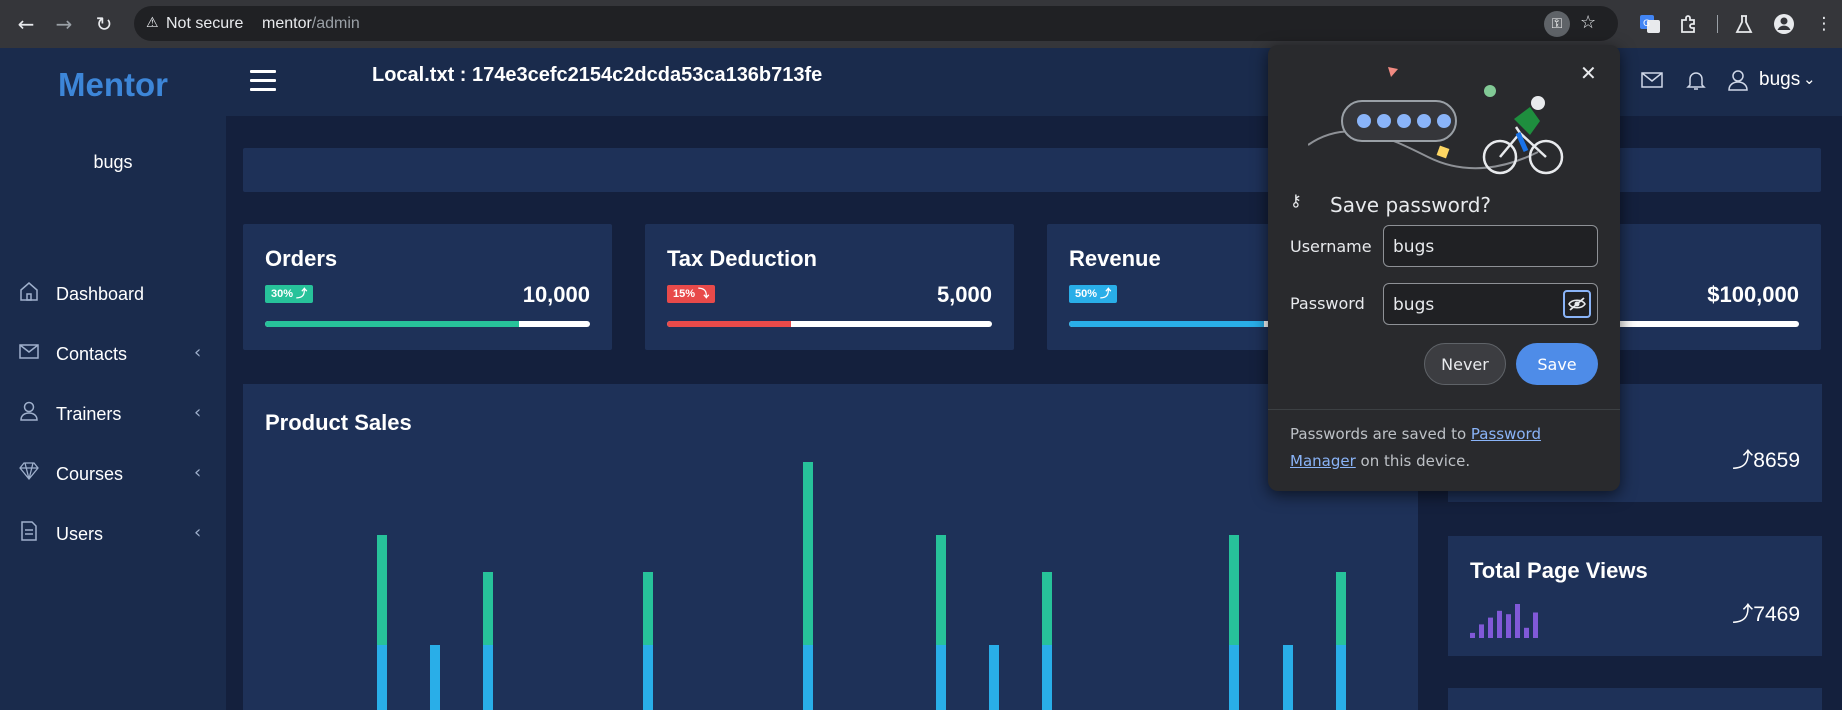 This screenshot has height=710, width=1842. What do you see at coordinates (100, 294) in the screenshot?
I see `sidebar-item-label: Dashboard` at bounding box center [100, 294].